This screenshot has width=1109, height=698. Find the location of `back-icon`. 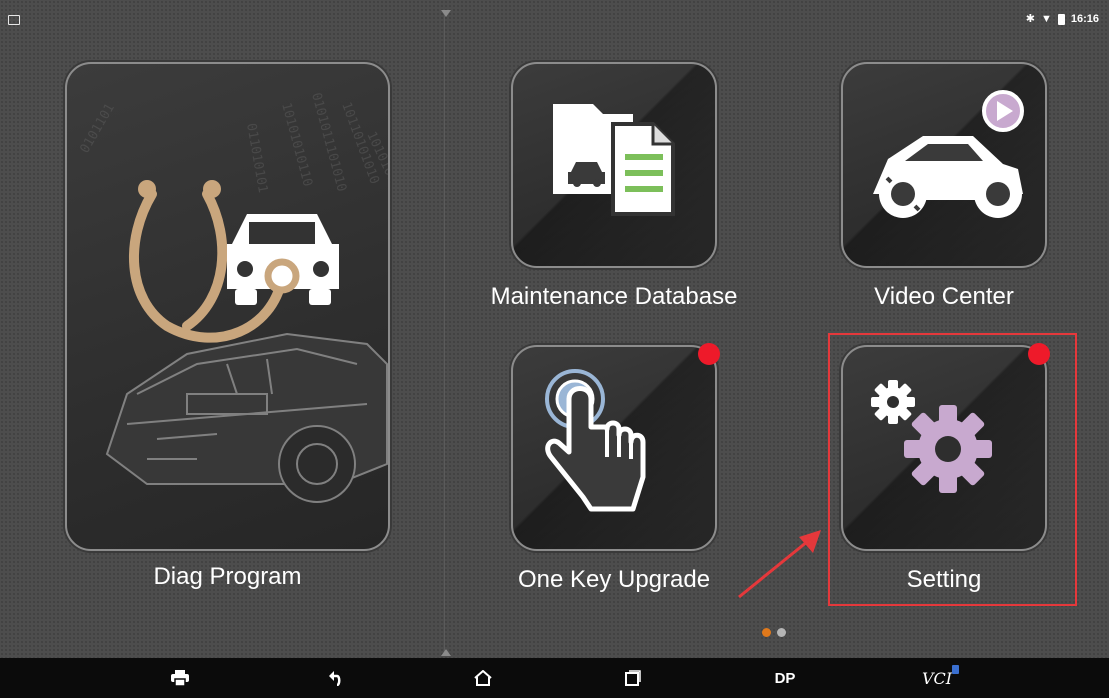

back-icon is located at coordinates (335, 678).